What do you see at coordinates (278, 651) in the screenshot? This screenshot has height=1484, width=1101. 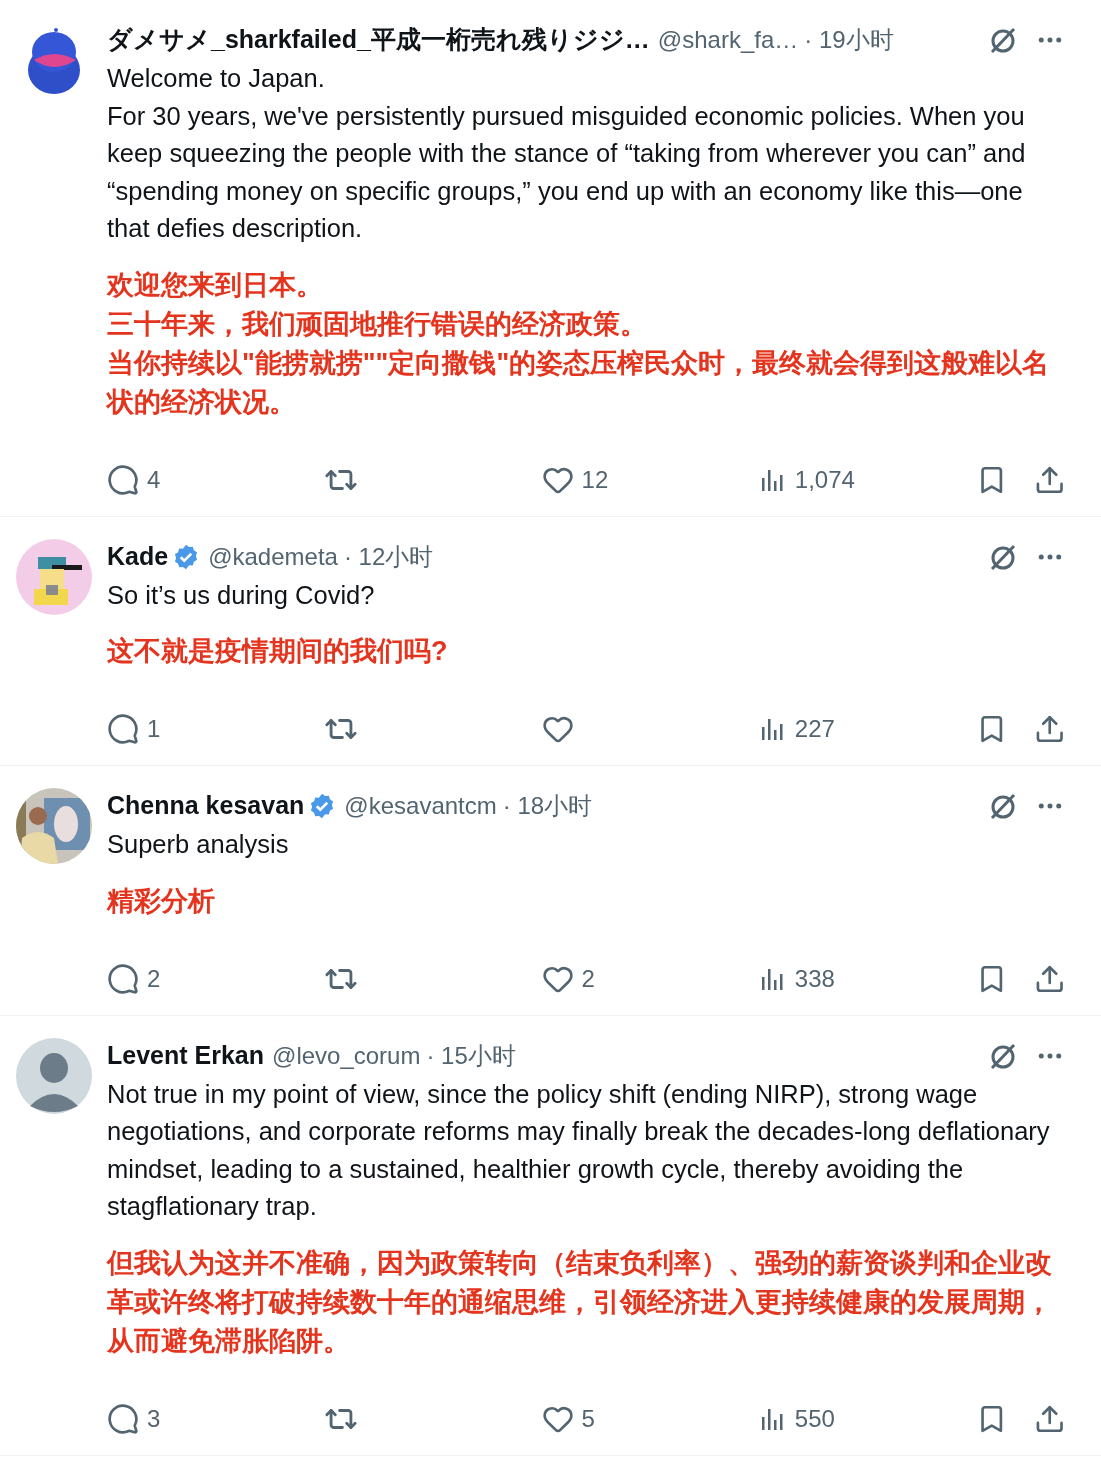 I see `translation-text: 这不就是疫情期间的我们吗?` at bounding box center [278, 651].